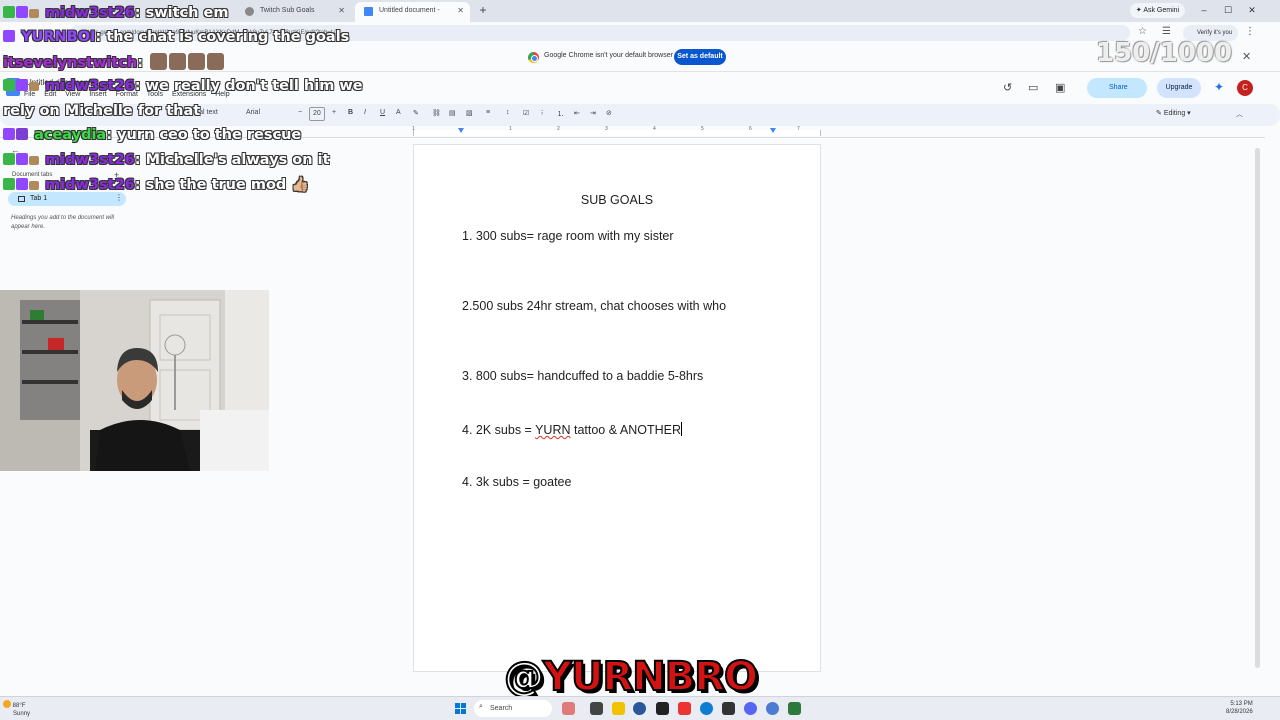  Describe the element at coordinates (706, 708) in the screenshot. I see `edge-icon` at that location.